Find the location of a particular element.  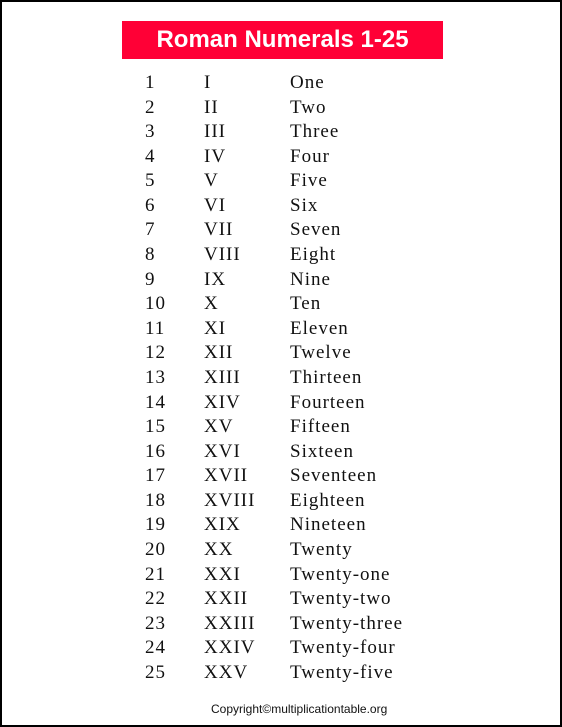

number-cell: 25 is located at coordinates (155, 672).